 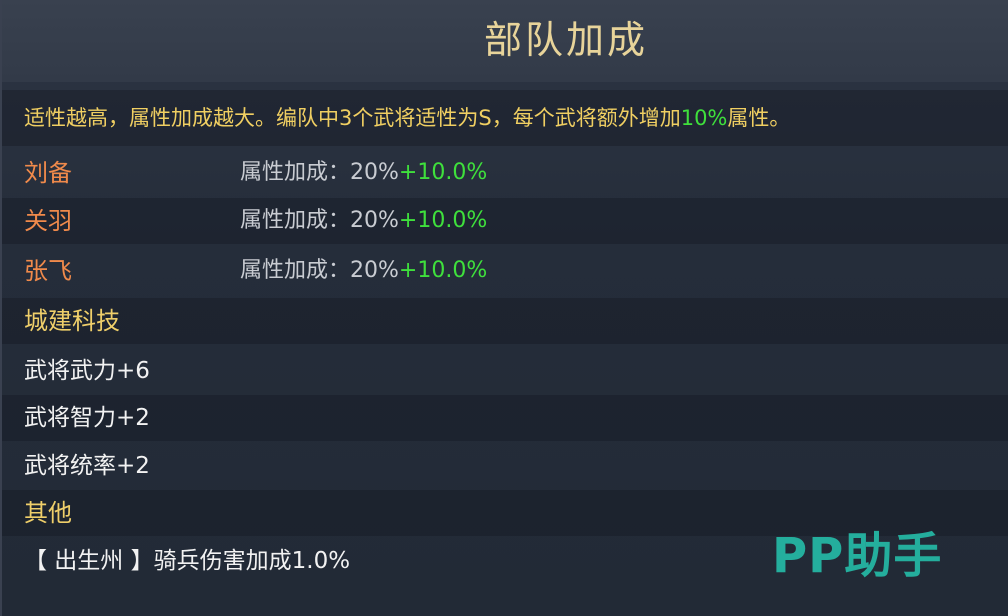 I want to click on general-name: 张飞, so click(x=48, y=271).